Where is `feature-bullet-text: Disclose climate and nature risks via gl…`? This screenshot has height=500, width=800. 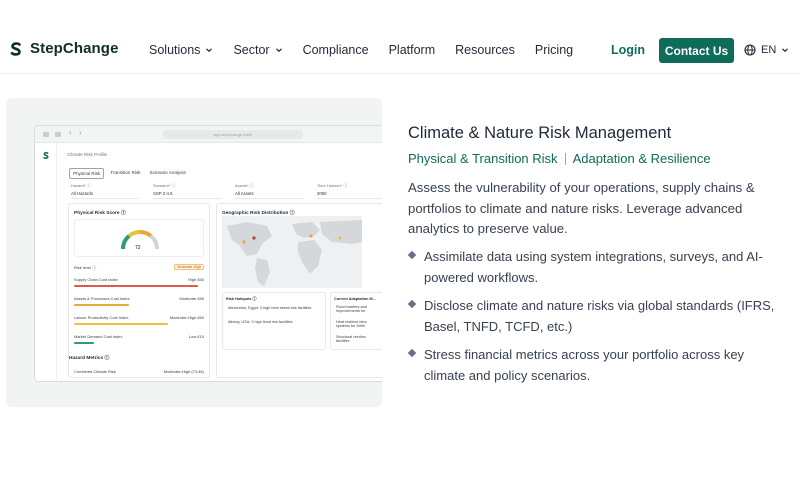 feature-bullet-text: Disclose climate and nature risks via gl… is located at coordinates (599, 316).